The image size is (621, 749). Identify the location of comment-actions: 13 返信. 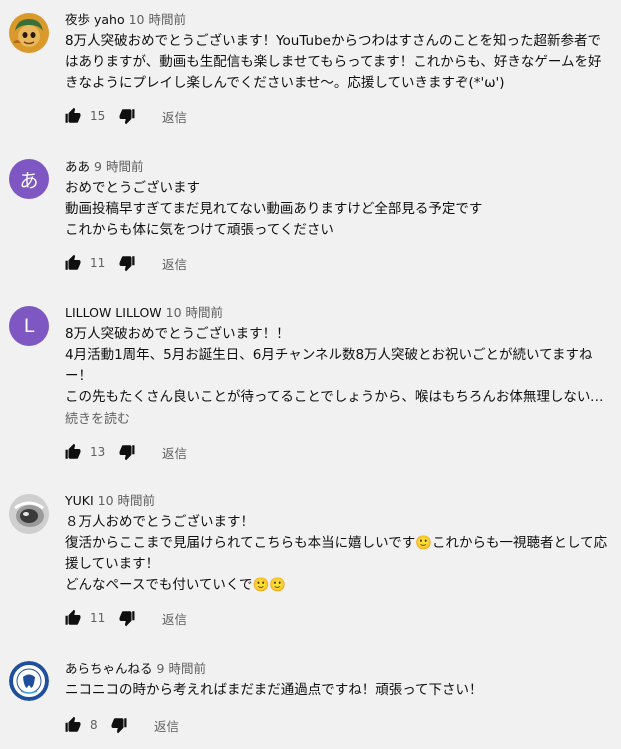
(125, 452).